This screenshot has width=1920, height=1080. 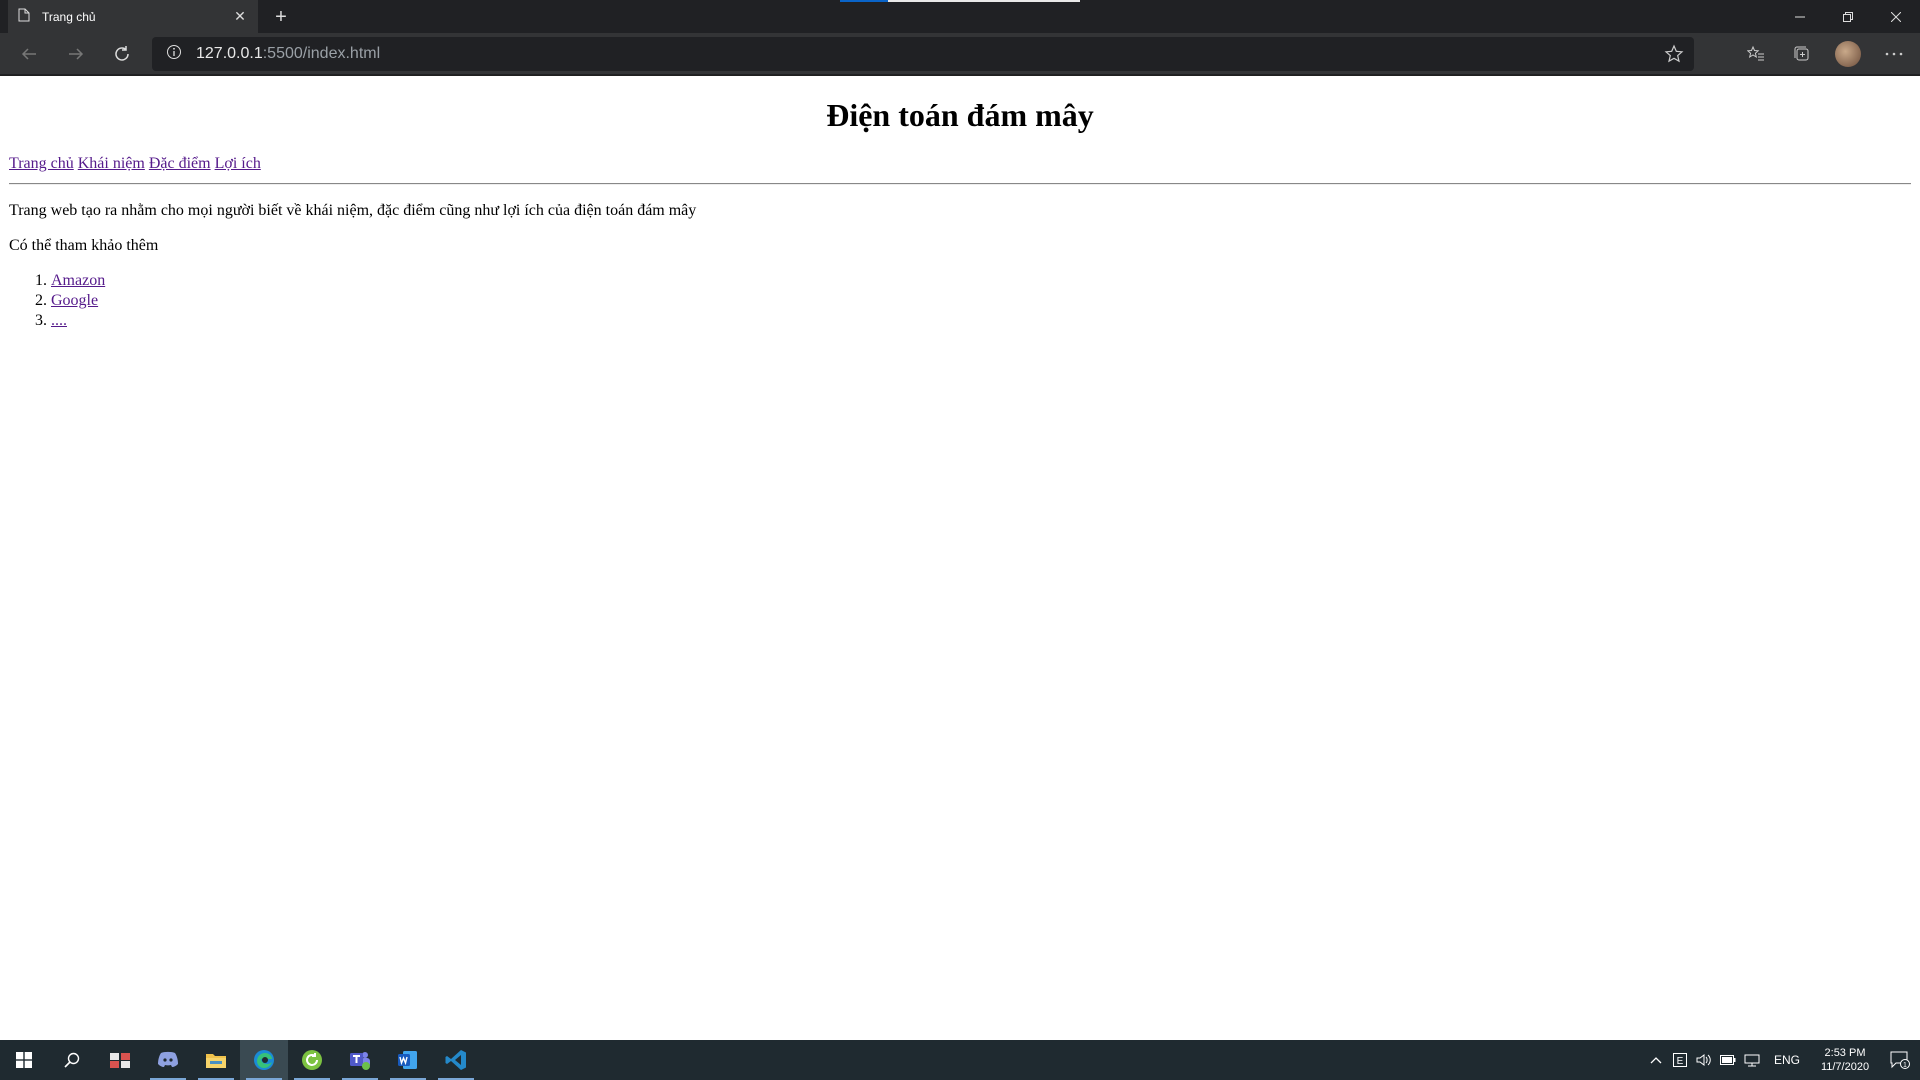 What do you see at coordinates (960, 16) in the screenshot?
I see `browser-titlebar: Trang chủ ✕ +` at bounding box center [960, 16].